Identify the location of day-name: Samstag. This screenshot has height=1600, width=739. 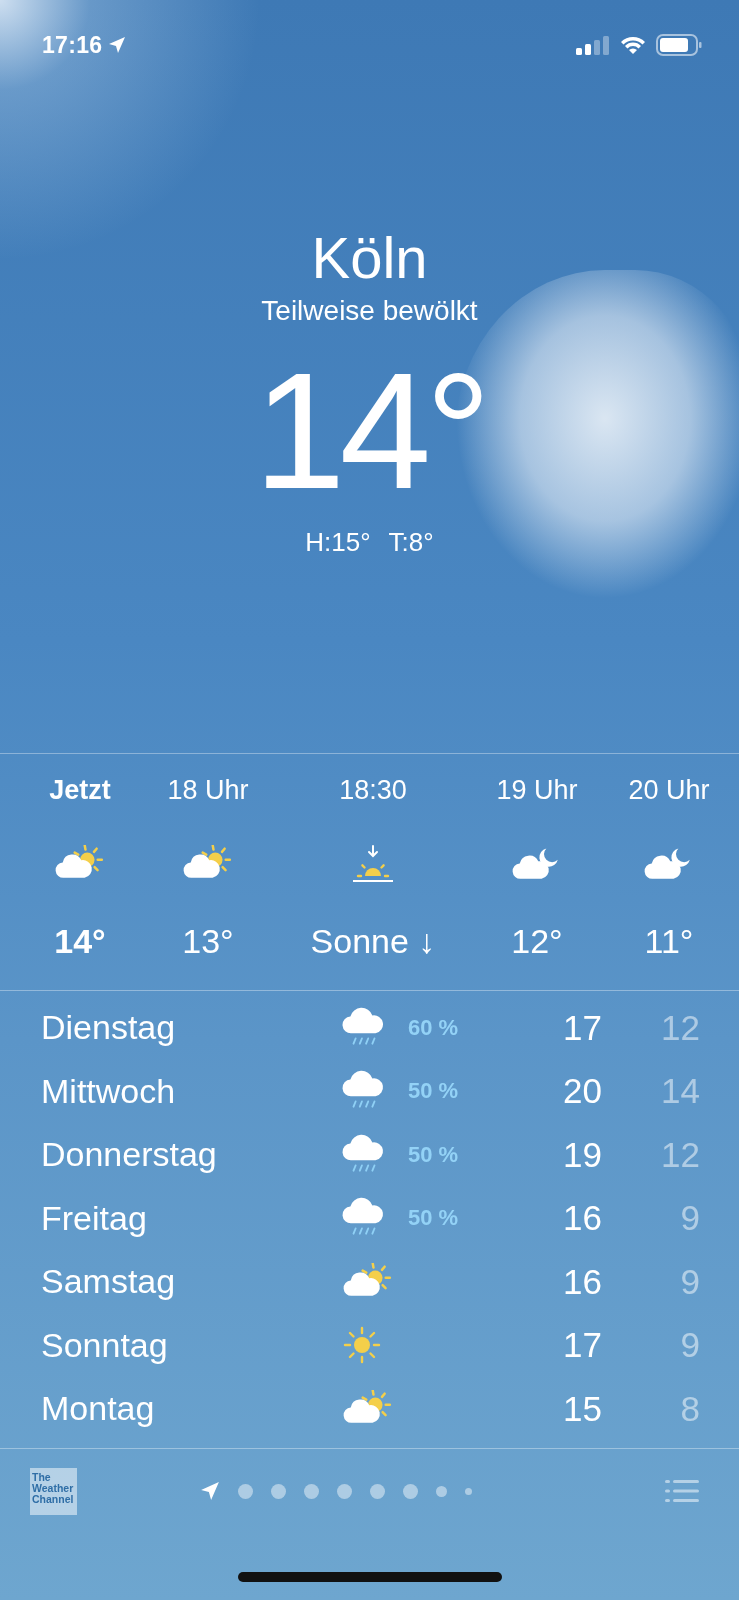
(109, 1282).